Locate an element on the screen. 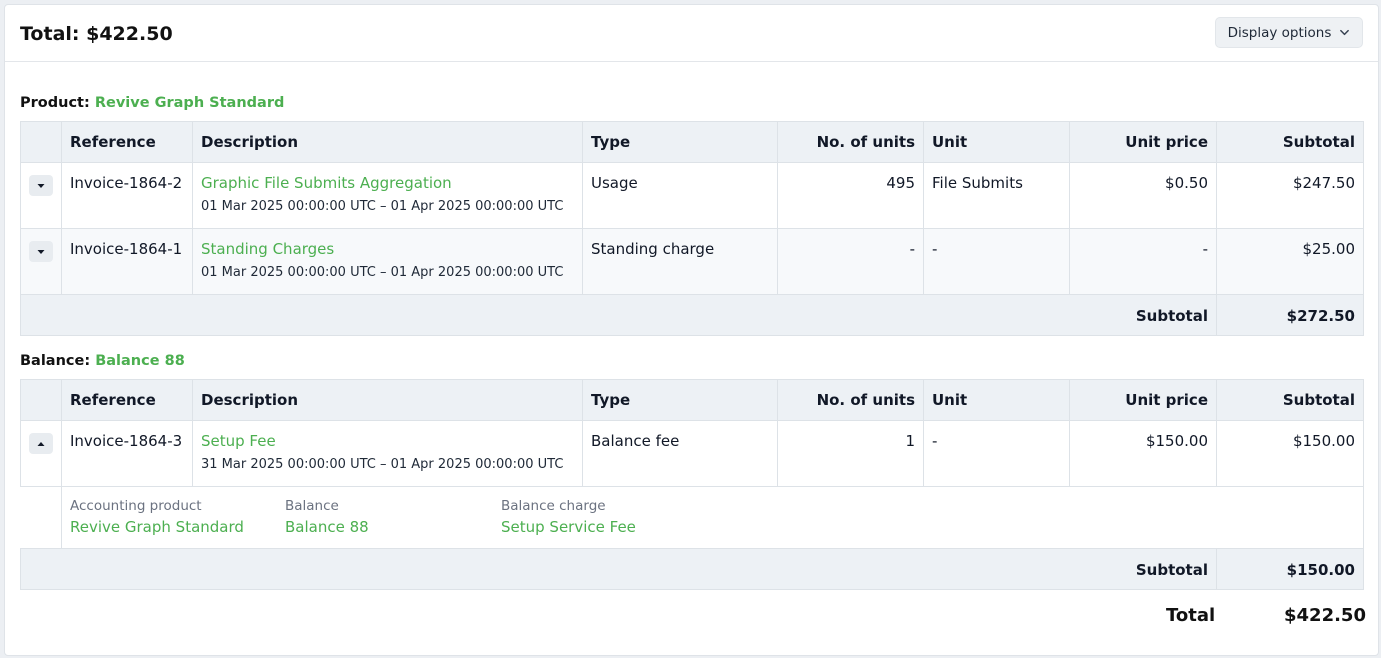  balance-label: Balance: is located at coordinates (55, 361).